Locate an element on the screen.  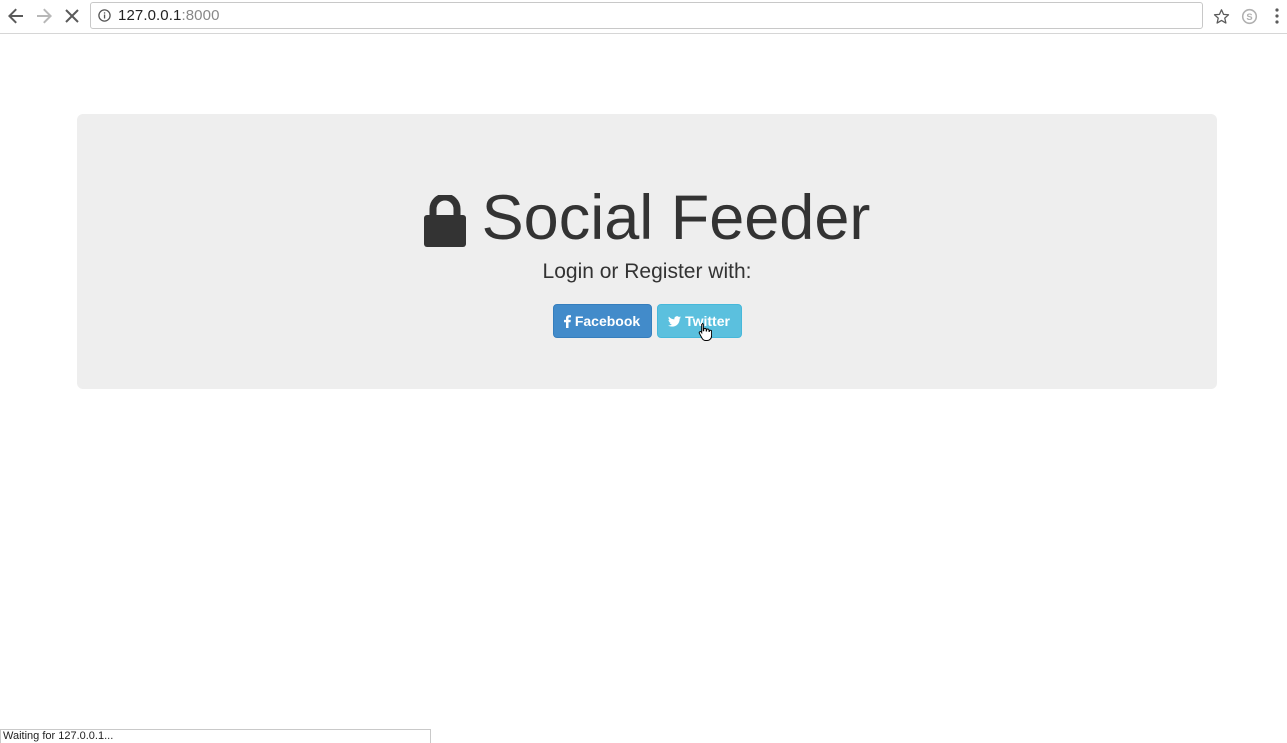
url-port: :8000 is located at coordinates (200, 15).